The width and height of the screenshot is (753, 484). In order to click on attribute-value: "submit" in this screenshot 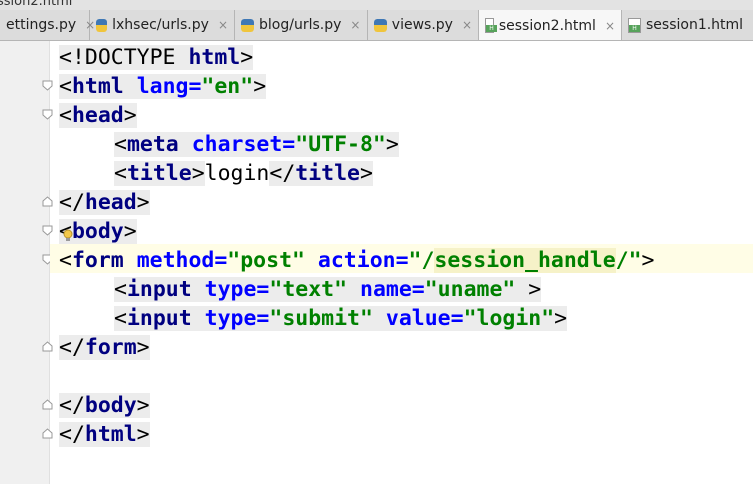, I will do `click(321, 318)`.